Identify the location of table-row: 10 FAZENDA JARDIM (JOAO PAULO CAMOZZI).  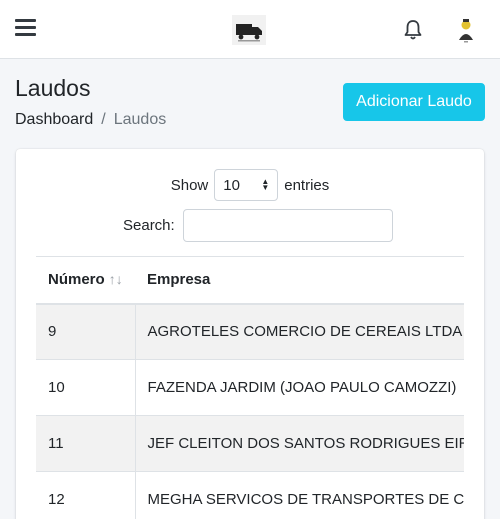
(250, 387).